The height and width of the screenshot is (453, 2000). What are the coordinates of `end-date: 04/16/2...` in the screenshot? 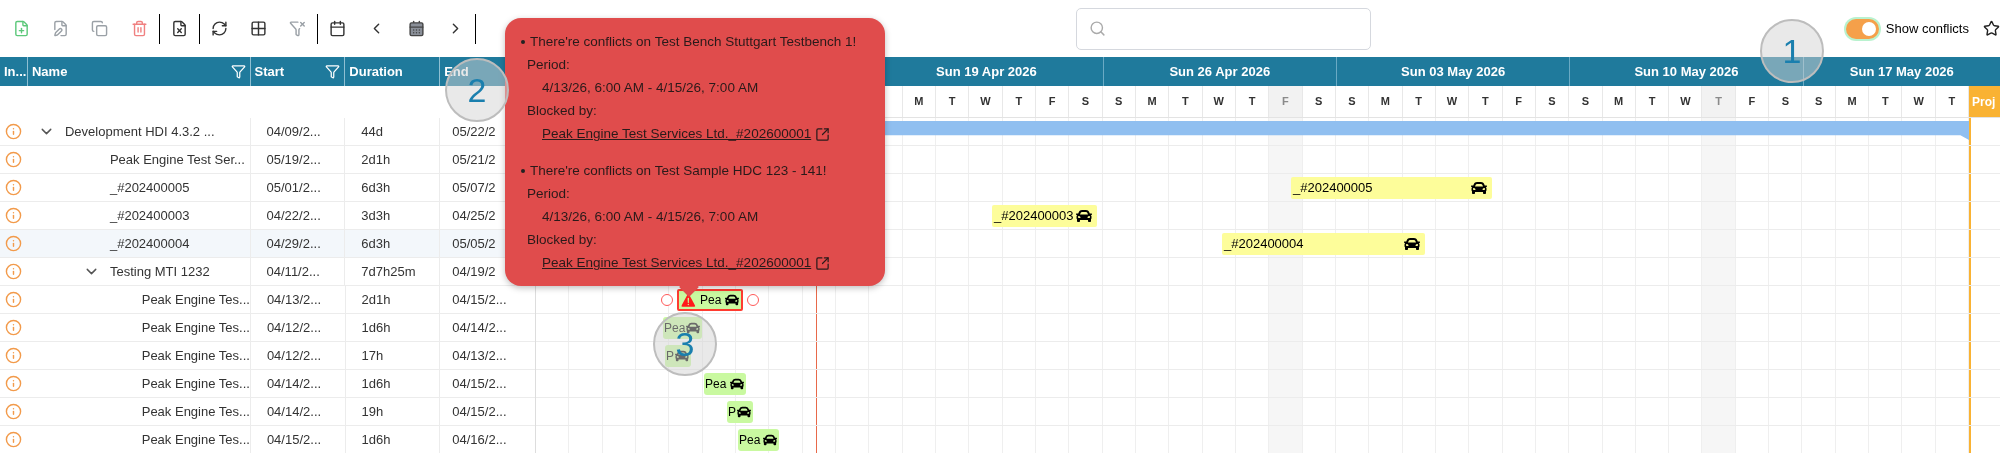 It's located at (479, 439).